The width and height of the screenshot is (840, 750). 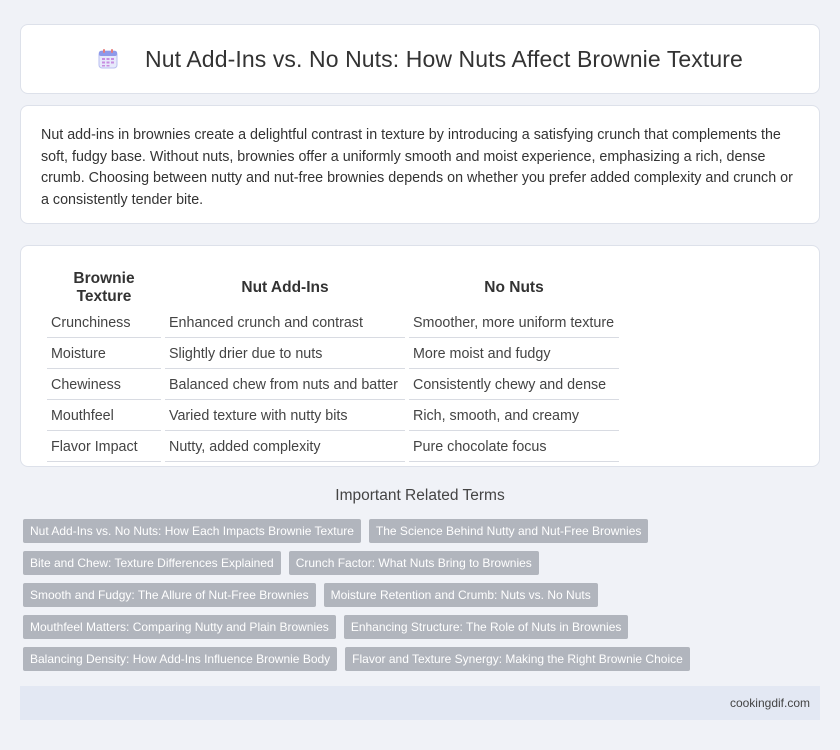 What do you see at coordinates (285, 385) in the screenshot?
I see `table-cell: Balanced chew from nuts and batter` at bounding box center [285, 385].